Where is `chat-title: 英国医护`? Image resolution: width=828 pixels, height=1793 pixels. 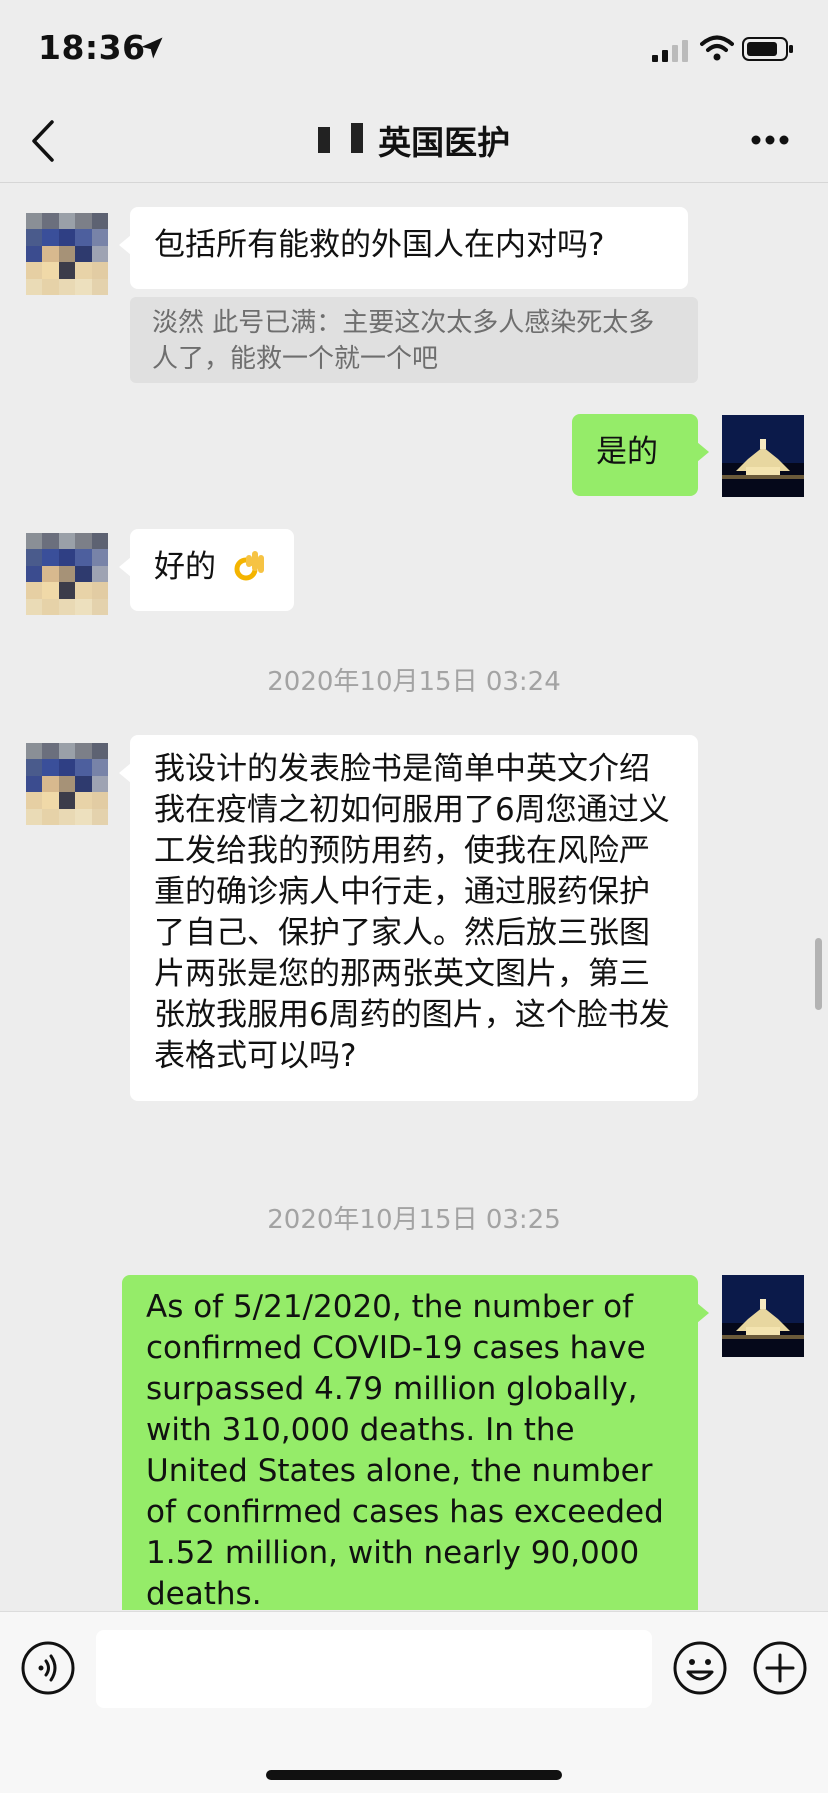
chat-title: 英国医护 is located at coordinates (444, 142).